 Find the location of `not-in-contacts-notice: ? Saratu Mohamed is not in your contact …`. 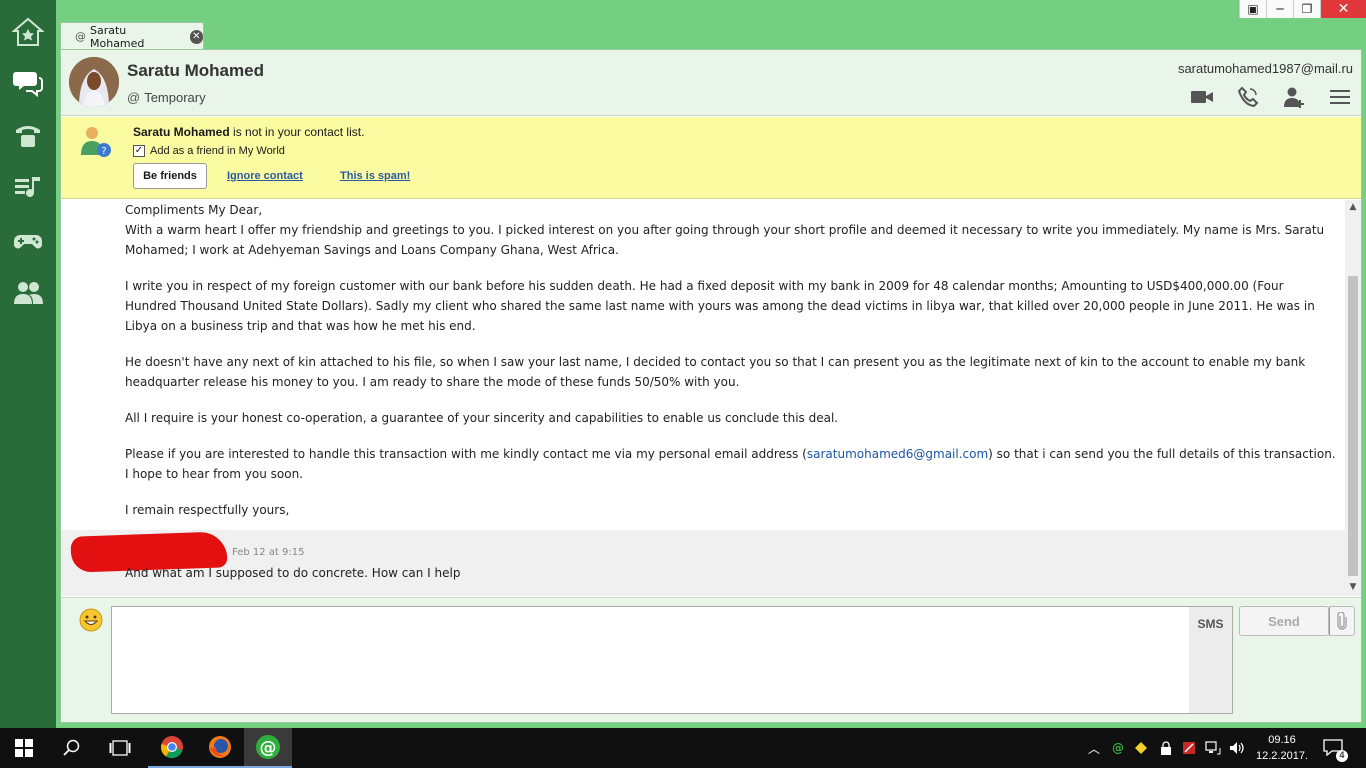

not-in-contacts-notice: ? Saratu Mohamed is not in your contact … is located at coordinates (711, 158).